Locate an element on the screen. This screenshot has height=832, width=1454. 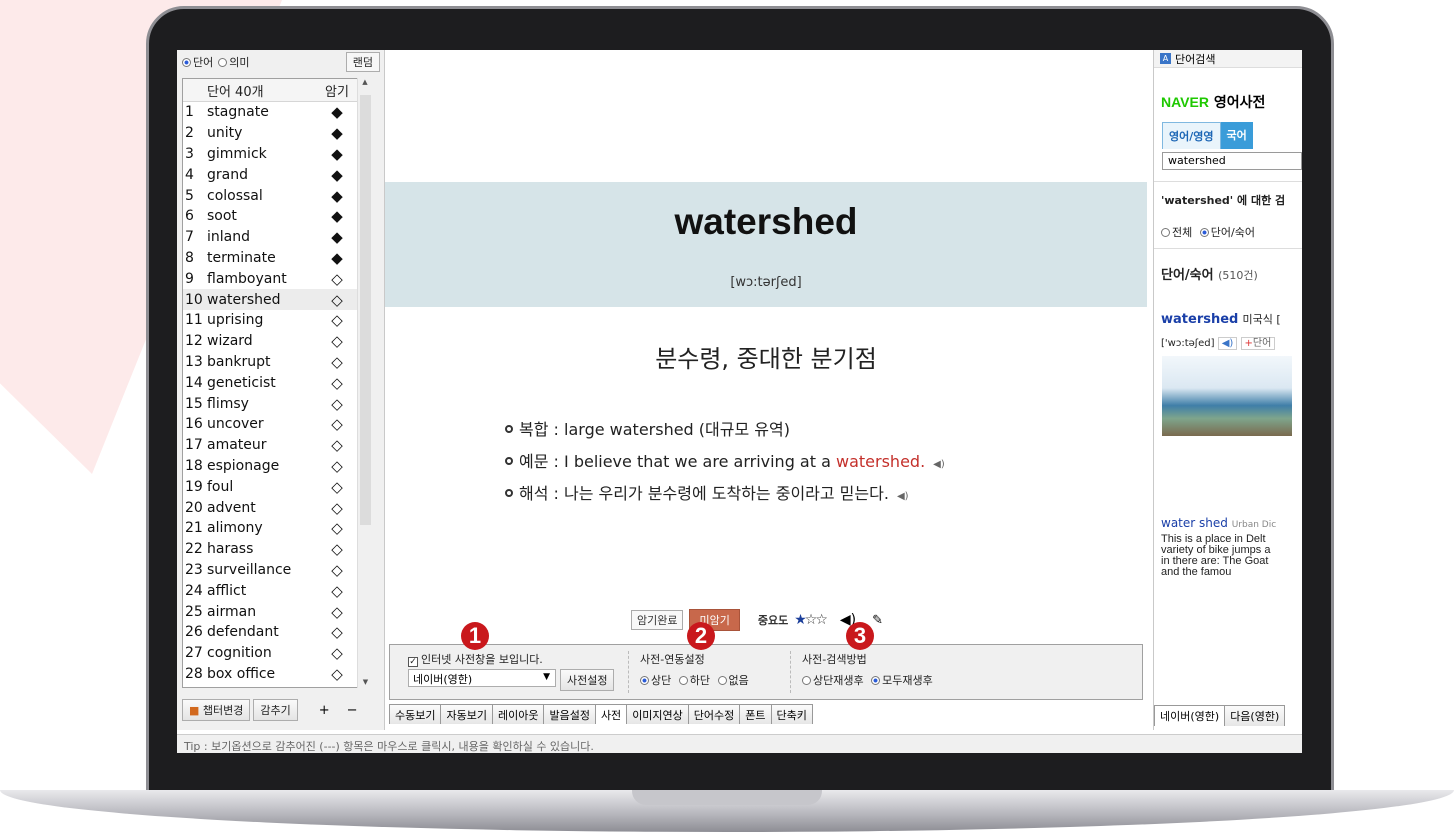
word-row: 29architectonic◇ is located at coordinates (277, 685).